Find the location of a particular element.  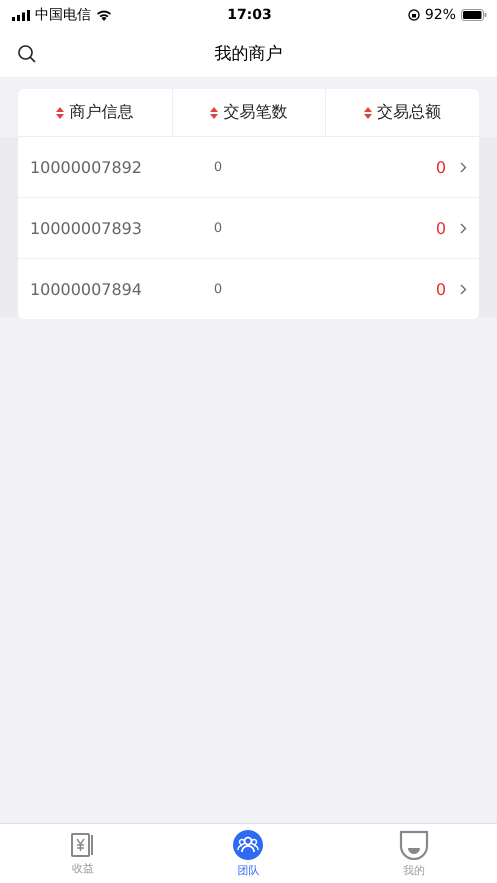

tab-bar-item: 团队 is located at coordinates (249, 853).